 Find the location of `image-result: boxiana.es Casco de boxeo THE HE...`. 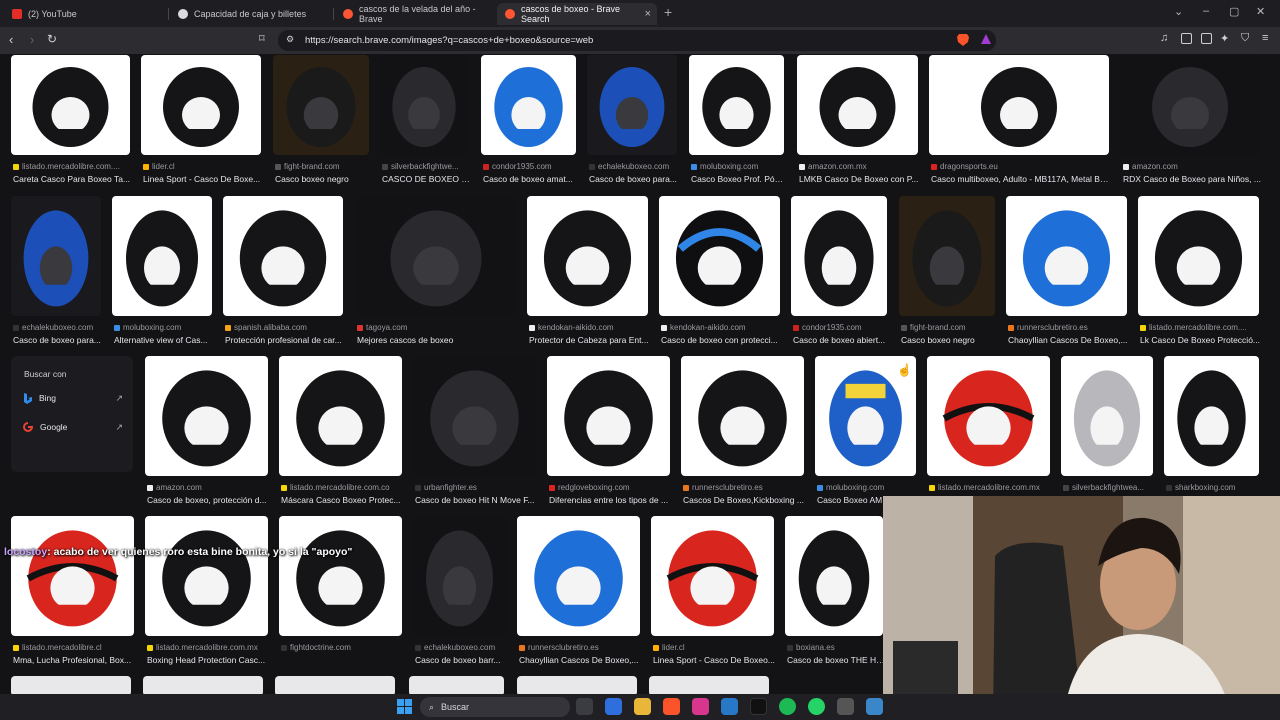

image-result: boxiana.es Casco de boxeo THE HE... is located at coordinates (835, 591).